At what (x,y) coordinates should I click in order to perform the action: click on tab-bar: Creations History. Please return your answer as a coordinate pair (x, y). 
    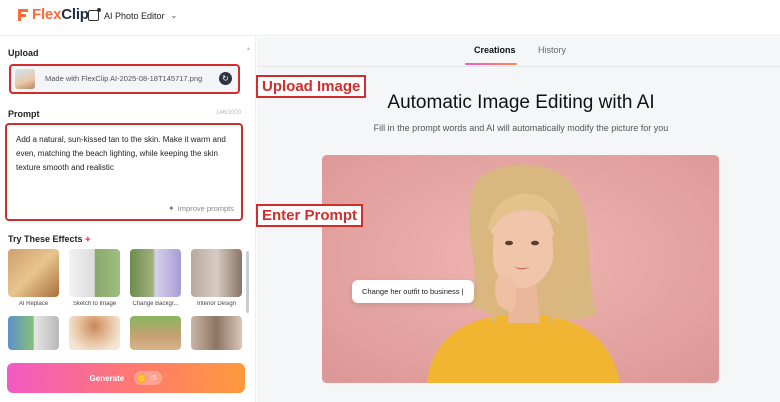
    Looking at the image, I should click on (518, 52).